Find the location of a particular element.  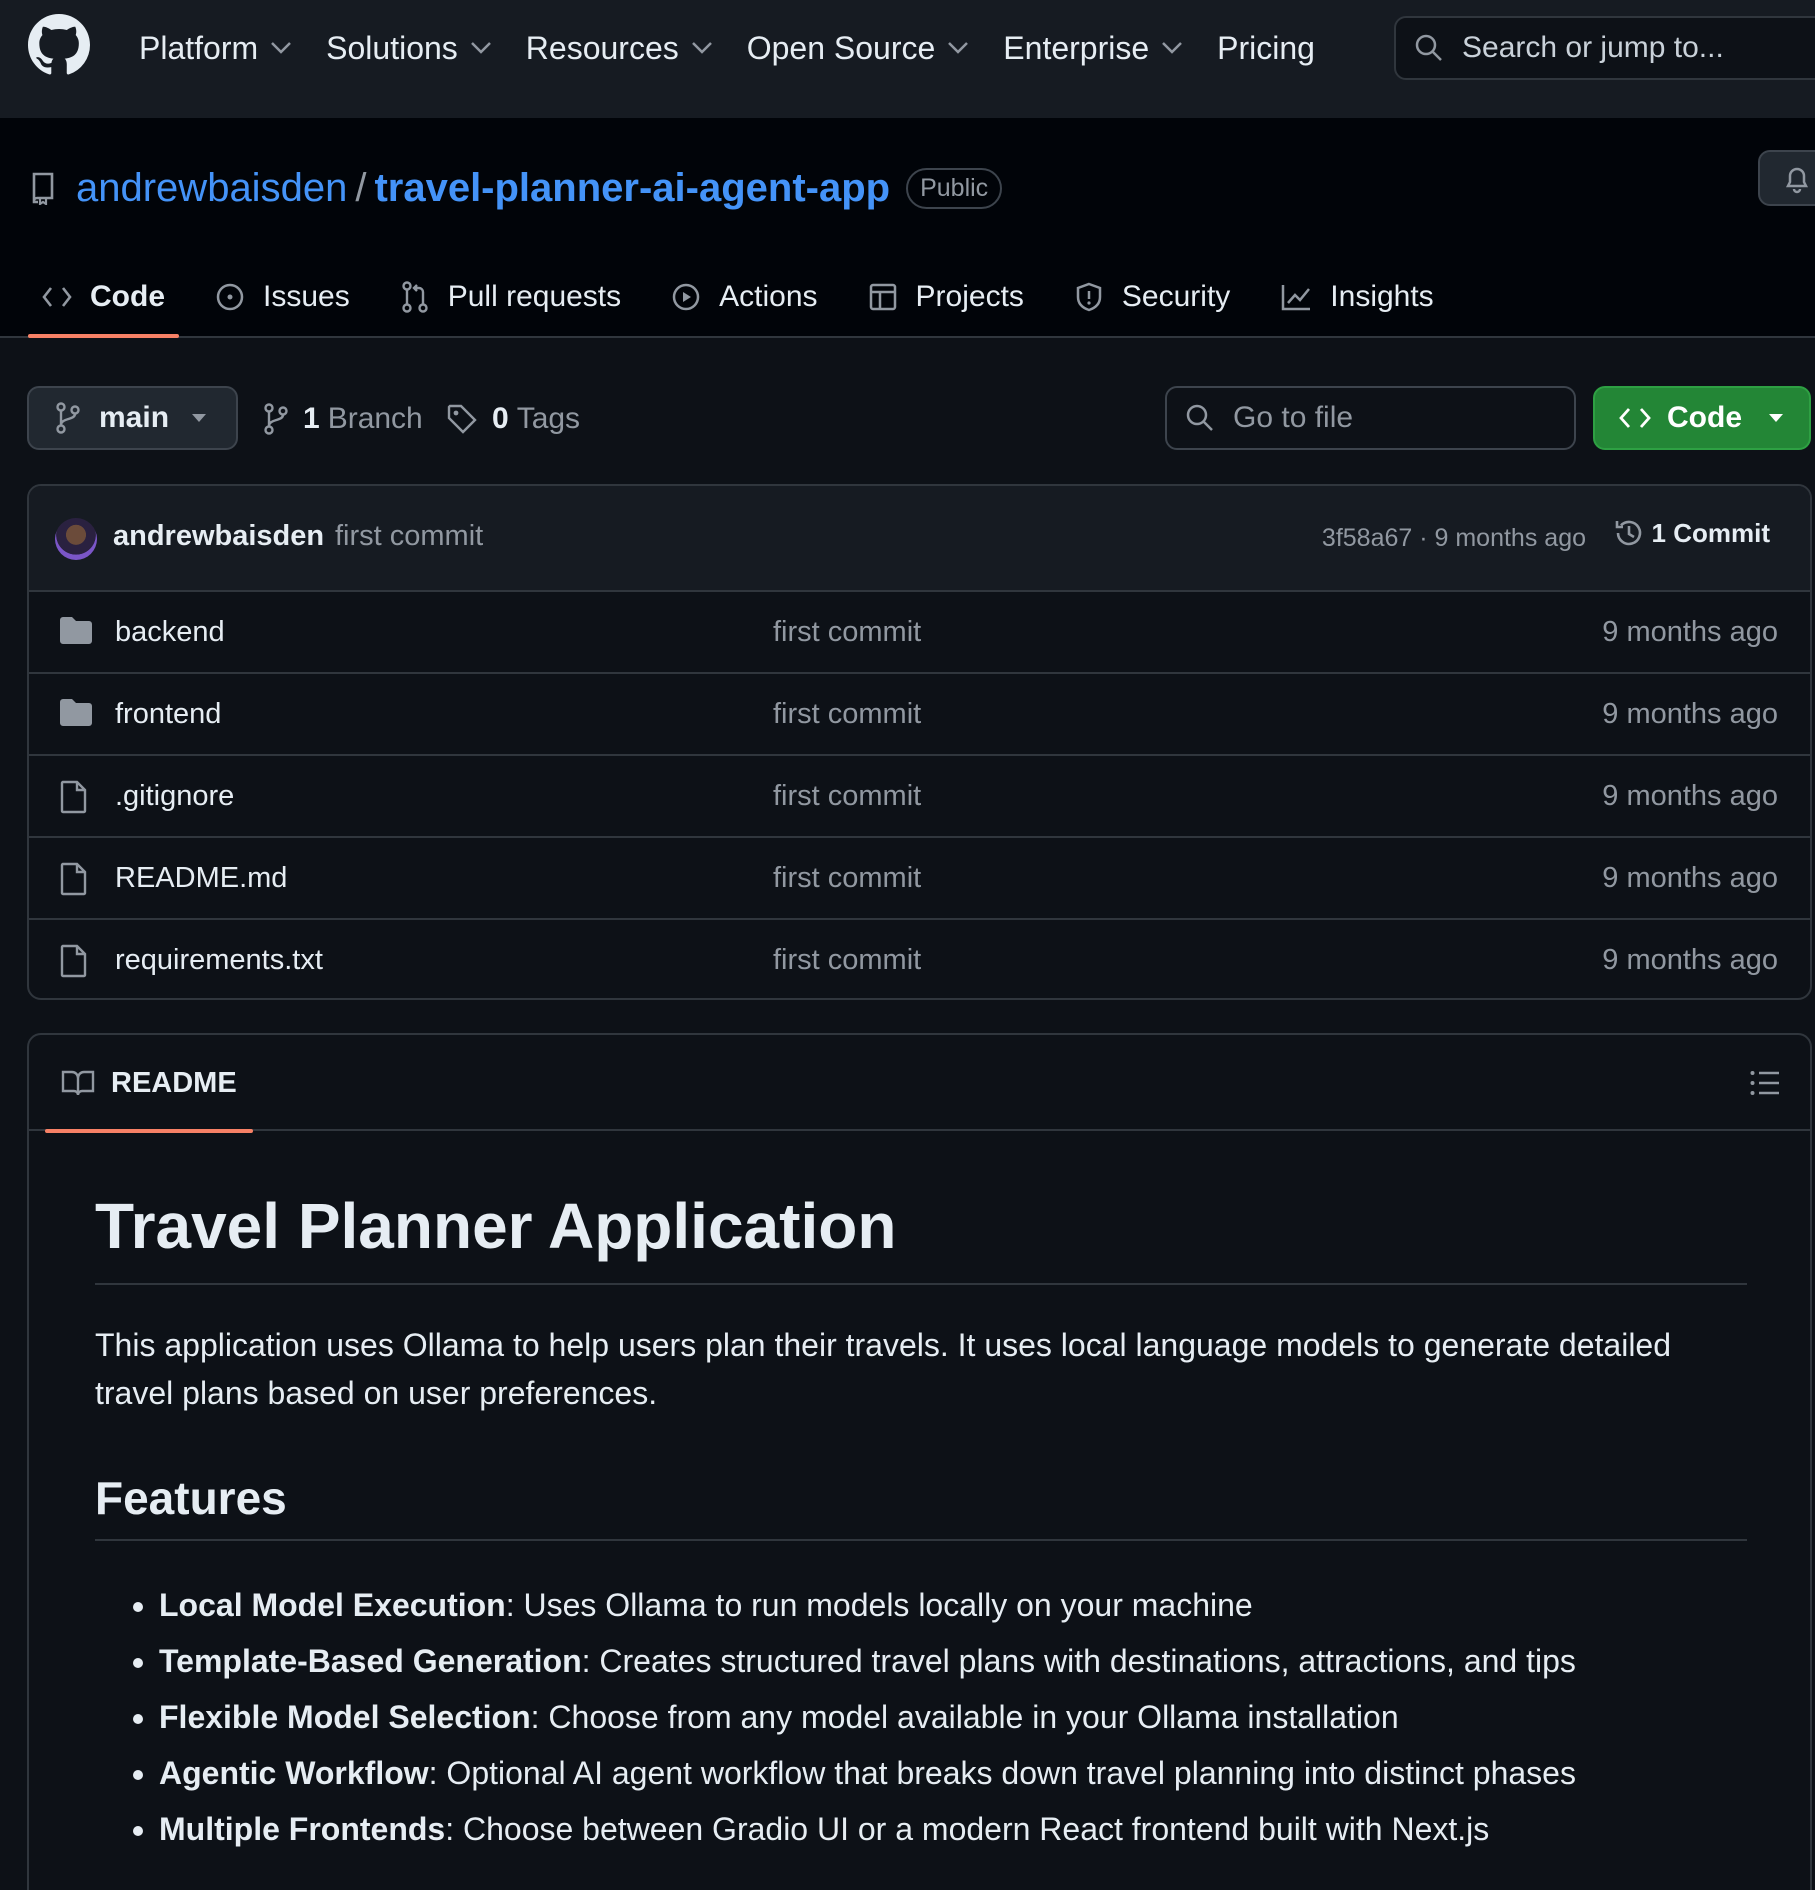

tab-label: Projects is located at coordinates (969, 296).